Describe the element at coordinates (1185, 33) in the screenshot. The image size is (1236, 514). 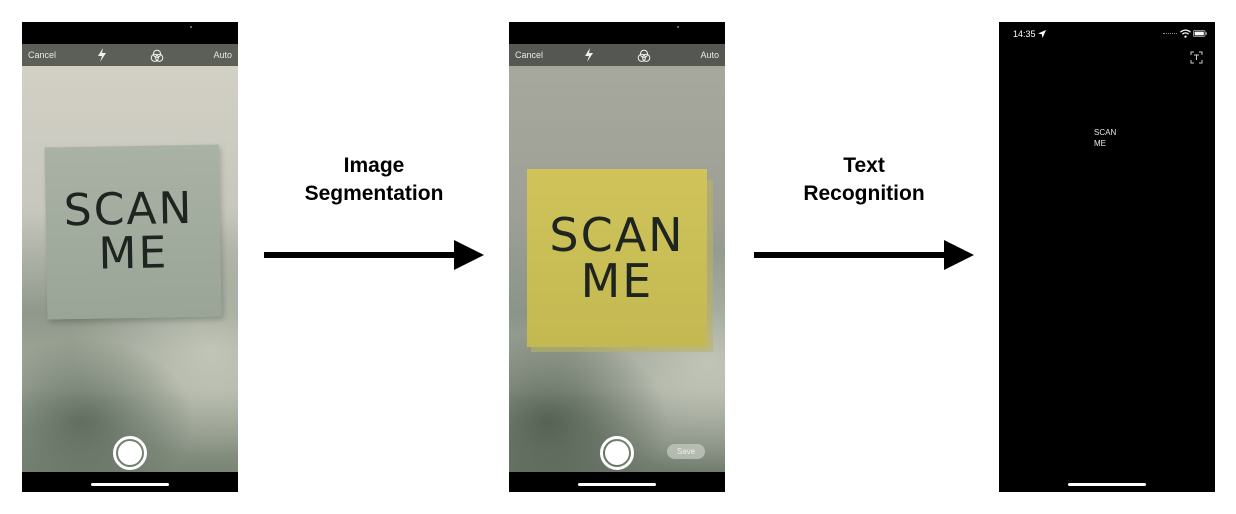
I see `wifi-icon` at that location.